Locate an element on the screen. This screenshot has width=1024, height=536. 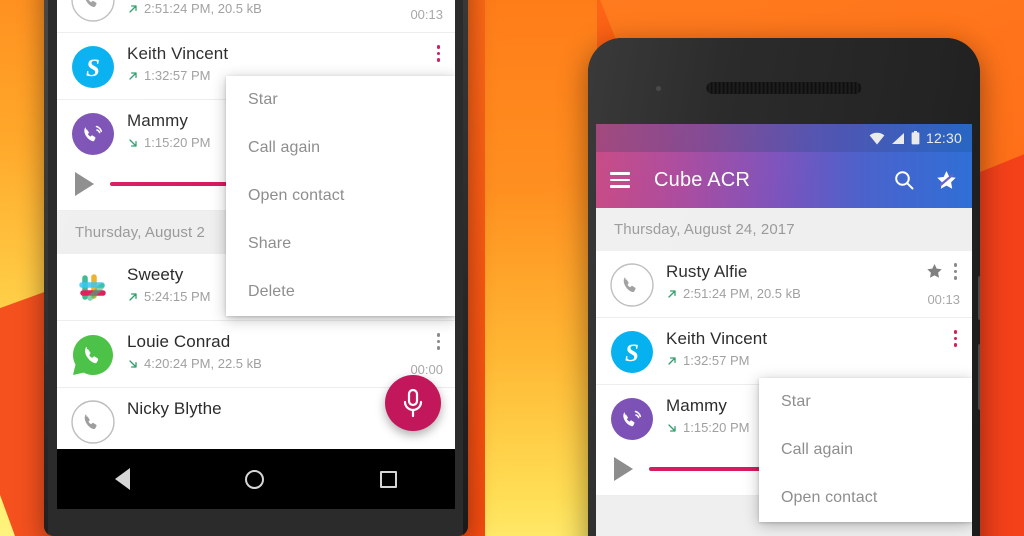
wifi-icon is located at coordinates (877, 138).